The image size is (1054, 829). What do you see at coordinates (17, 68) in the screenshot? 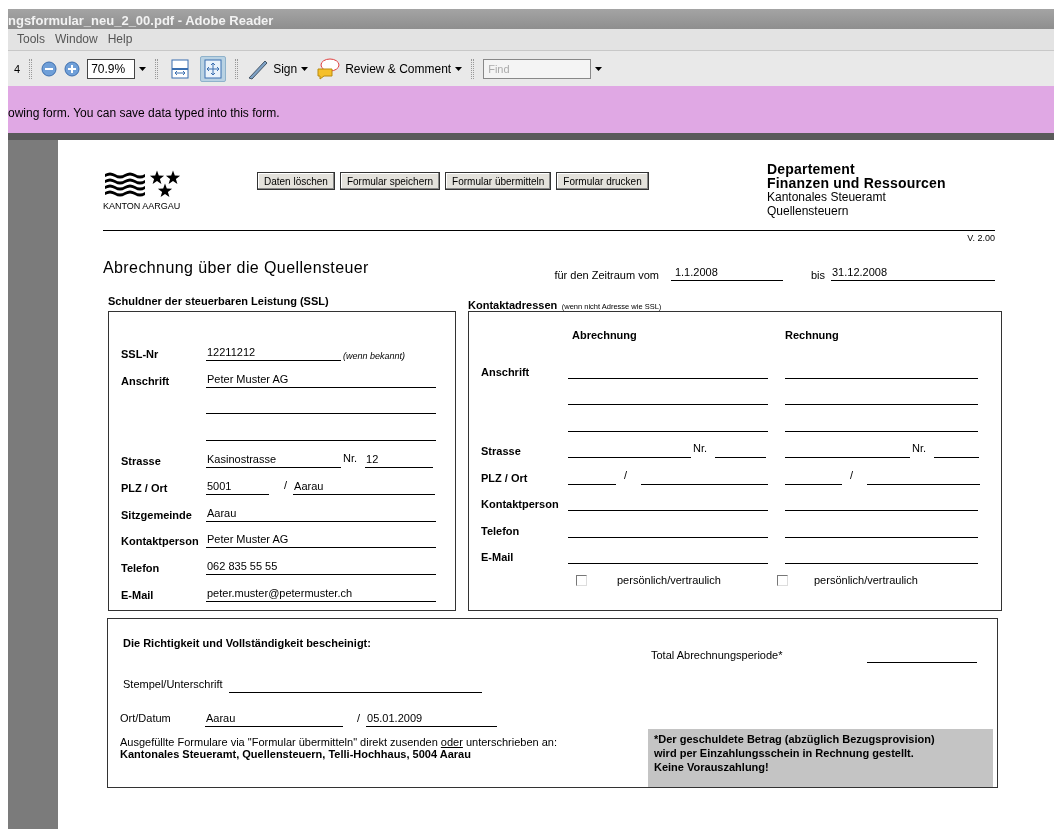
I see `page-count: 4` at bounding box center [17, 68].